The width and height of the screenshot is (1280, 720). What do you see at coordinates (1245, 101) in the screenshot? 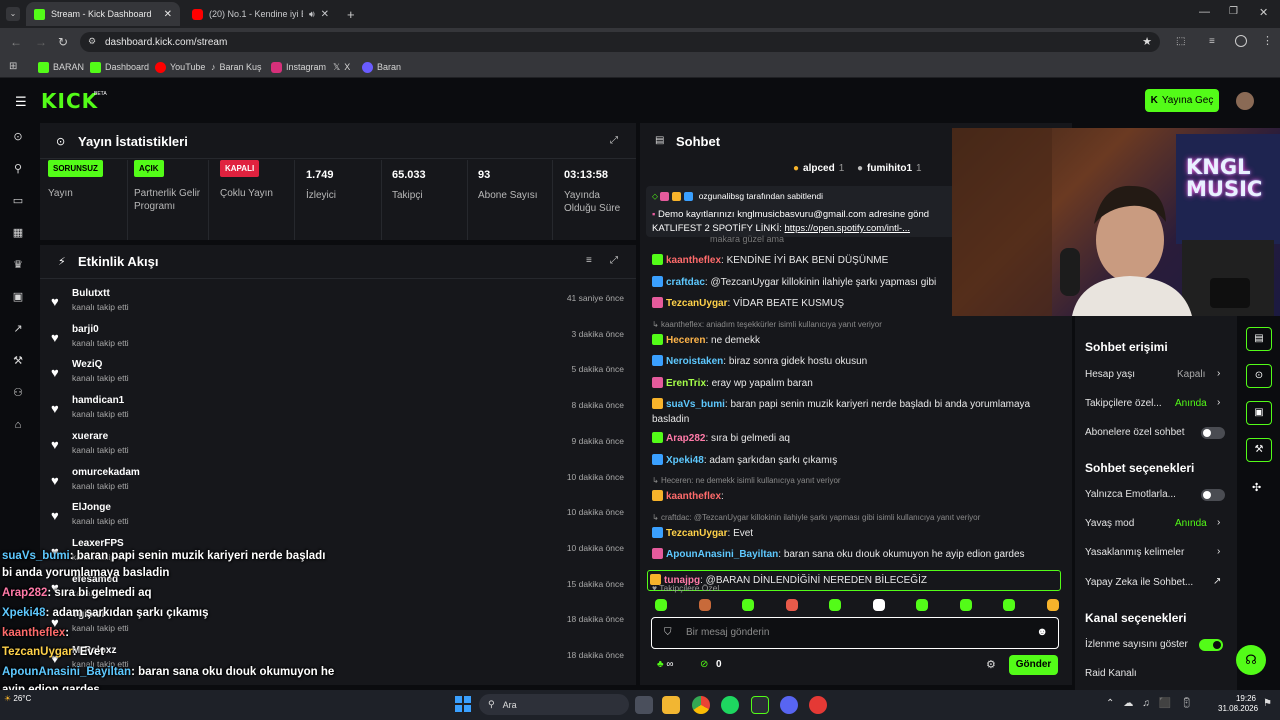
I see `avatar` at bounding box center [1245, 101].